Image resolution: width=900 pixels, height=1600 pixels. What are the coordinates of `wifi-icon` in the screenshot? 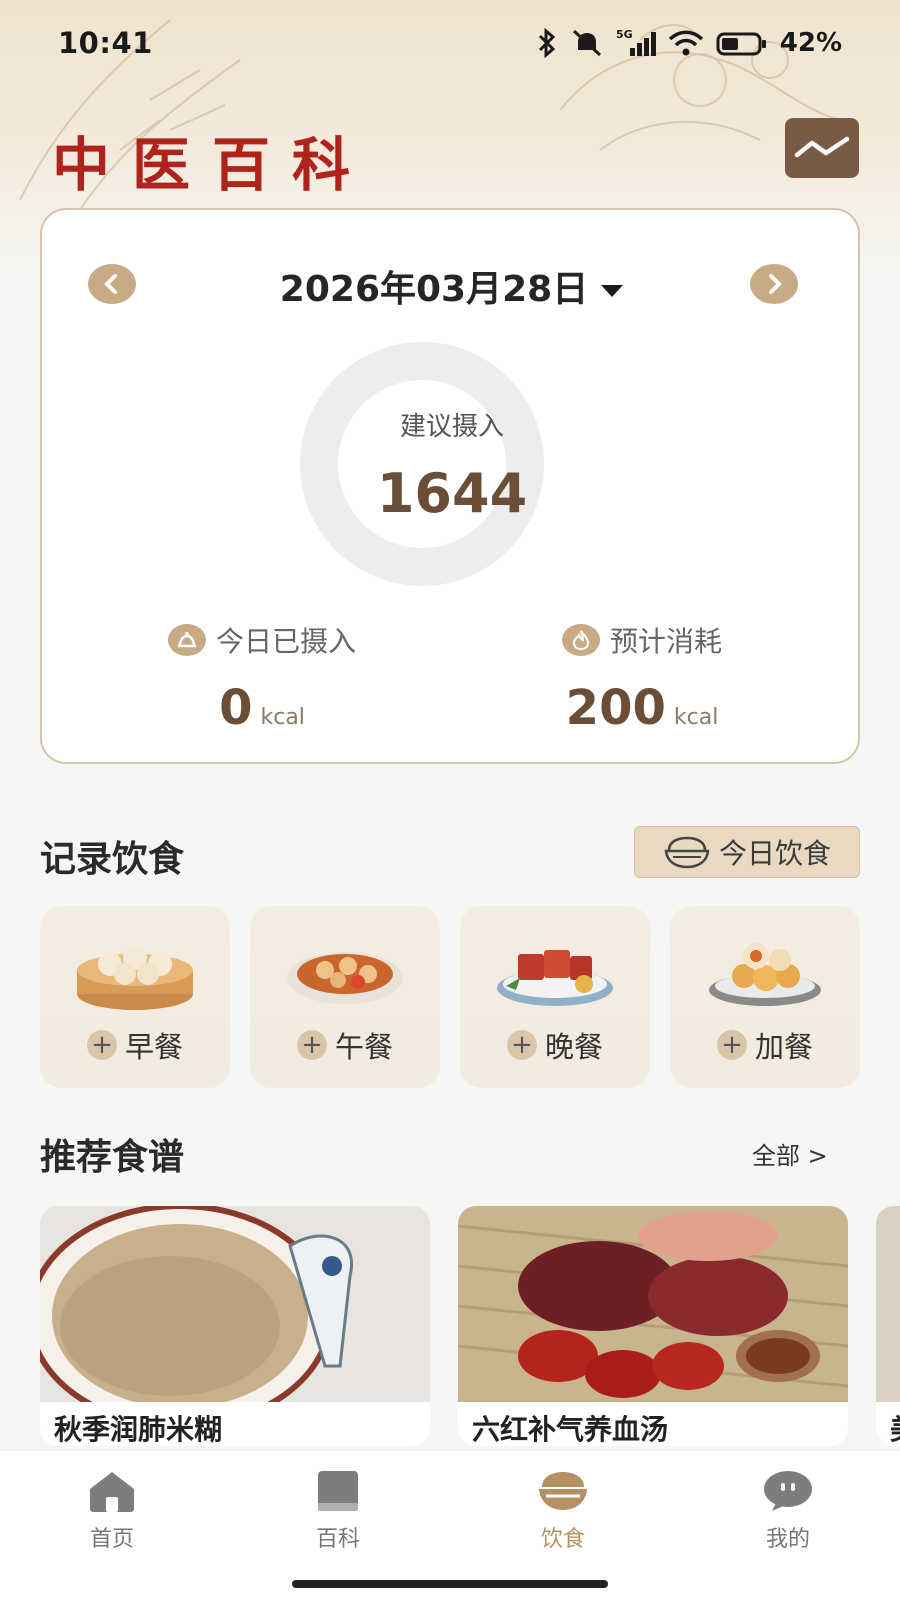 It's located at (685, 43).